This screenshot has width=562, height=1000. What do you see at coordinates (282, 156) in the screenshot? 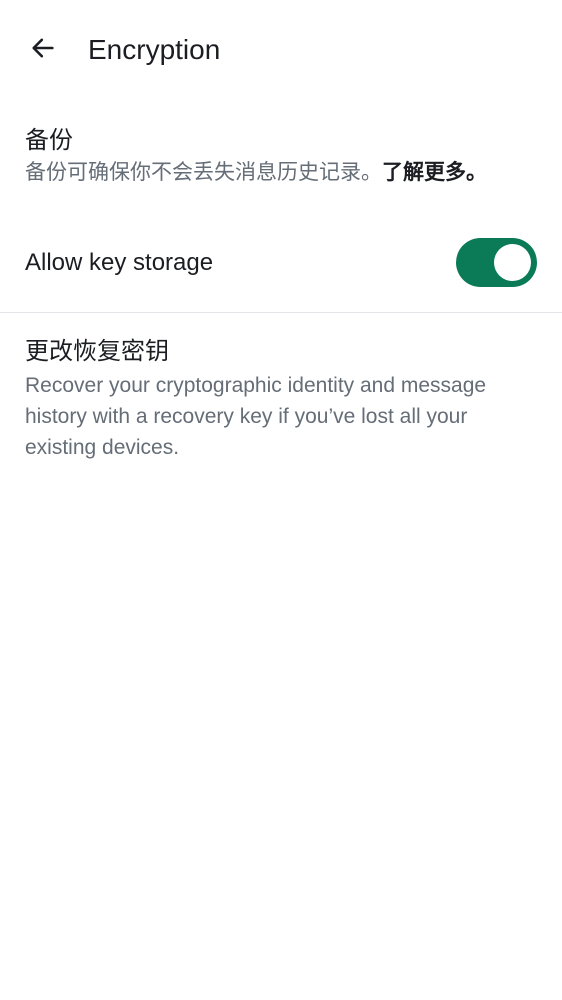
I see `backup-section: 备份 备份可确保你不会丢失消息历史记录。了解更多。` at bounding box center [282, 156].